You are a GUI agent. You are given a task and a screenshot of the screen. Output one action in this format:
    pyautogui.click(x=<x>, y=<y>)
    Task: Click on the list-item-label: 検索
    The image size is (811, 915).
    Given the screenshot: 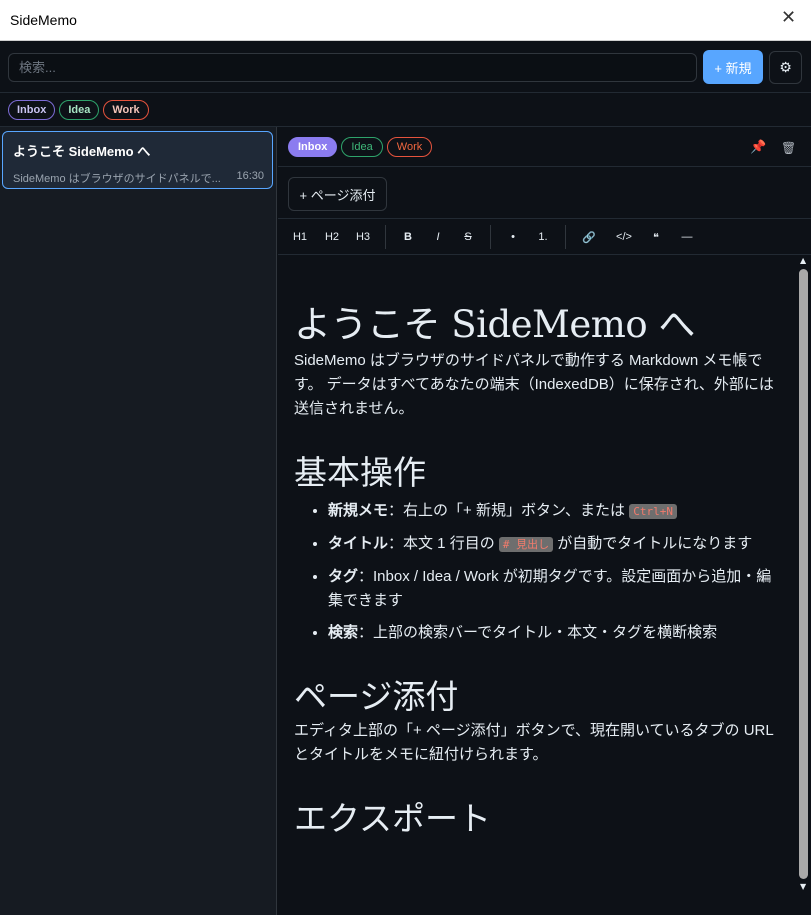 What is the action you would take?
    pyautogui.click(x=343, y=632)
    